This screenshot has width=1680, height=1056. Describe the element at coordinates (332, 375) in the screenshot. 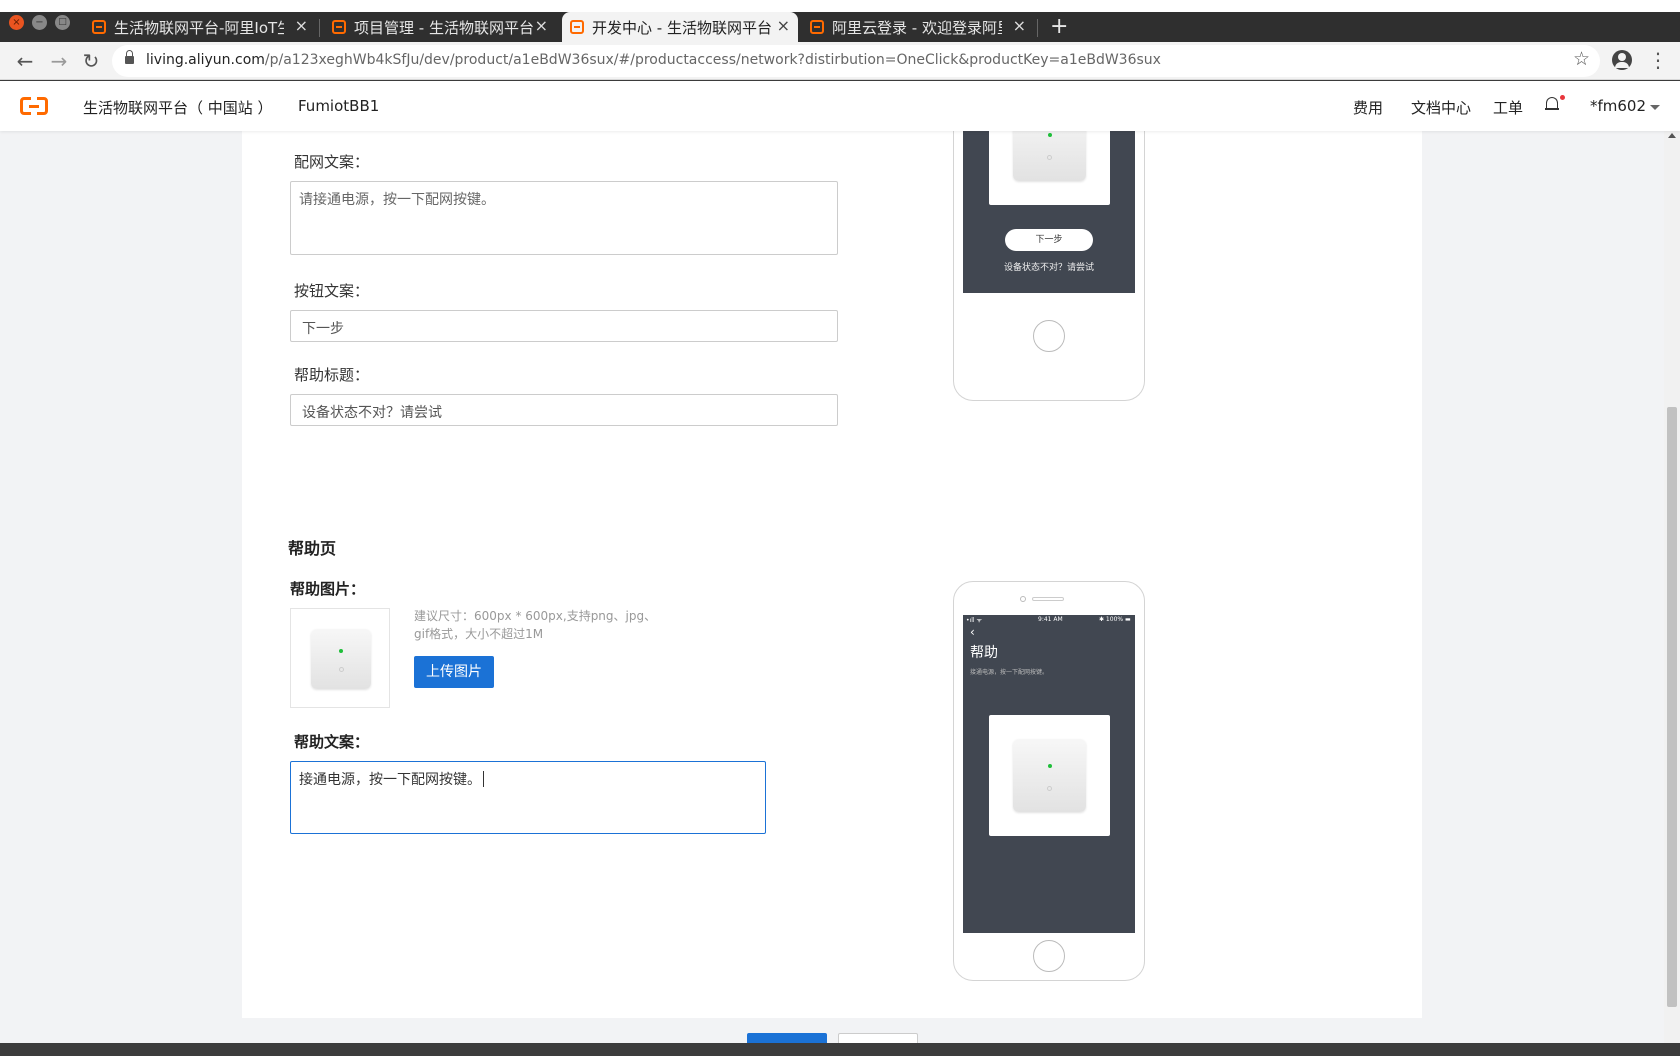

I see `help-title-label: 帮助标题：` at that location.